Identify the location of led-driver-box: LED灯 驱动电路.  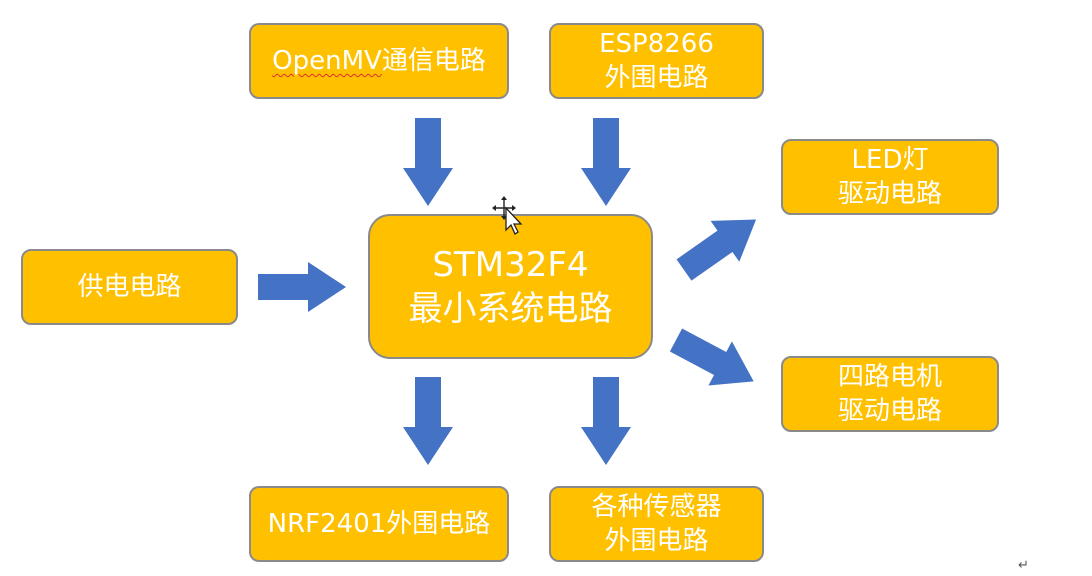
(890, 177).